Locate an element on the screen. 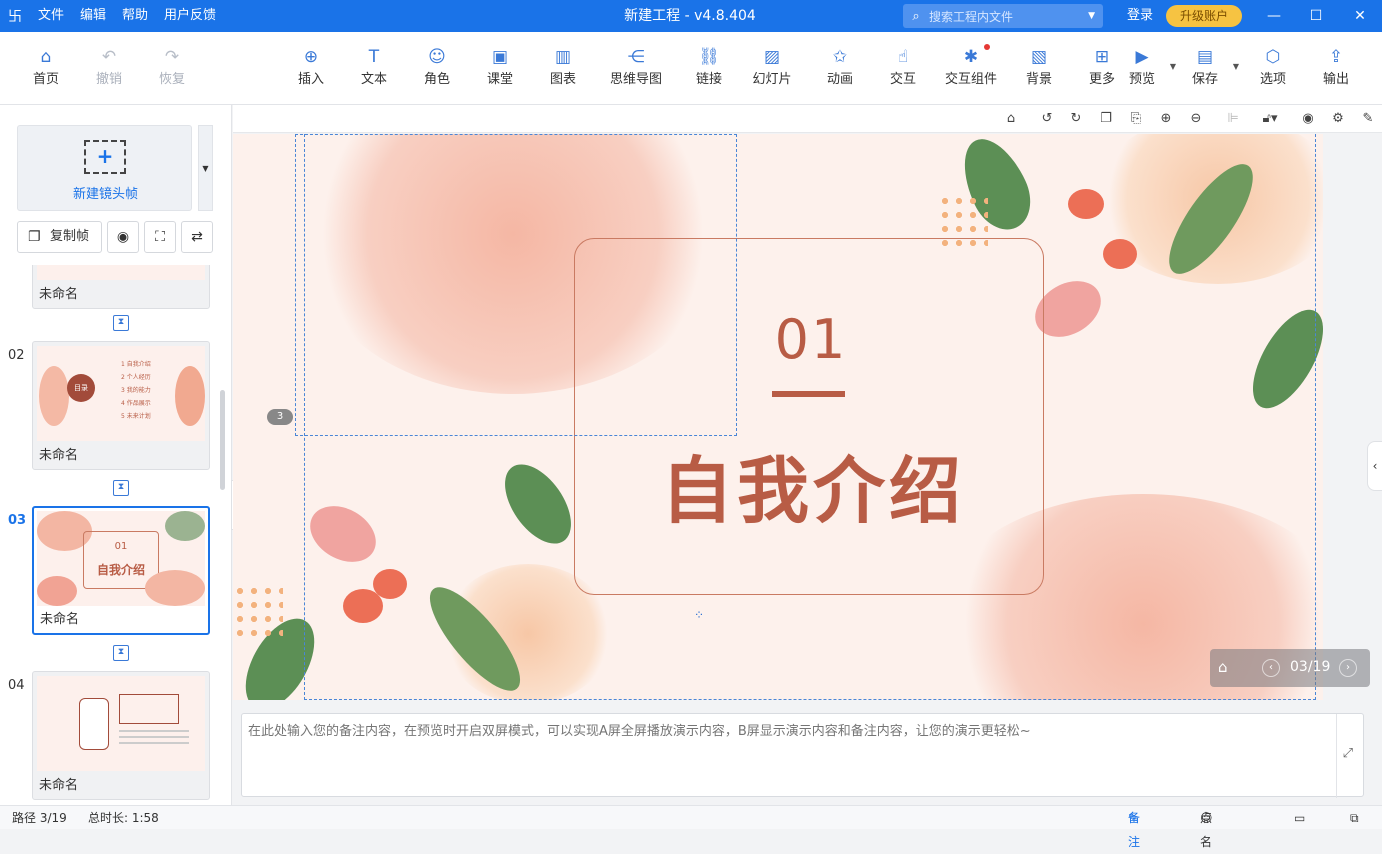  berry-decoration is located at coordinates (258, 614).